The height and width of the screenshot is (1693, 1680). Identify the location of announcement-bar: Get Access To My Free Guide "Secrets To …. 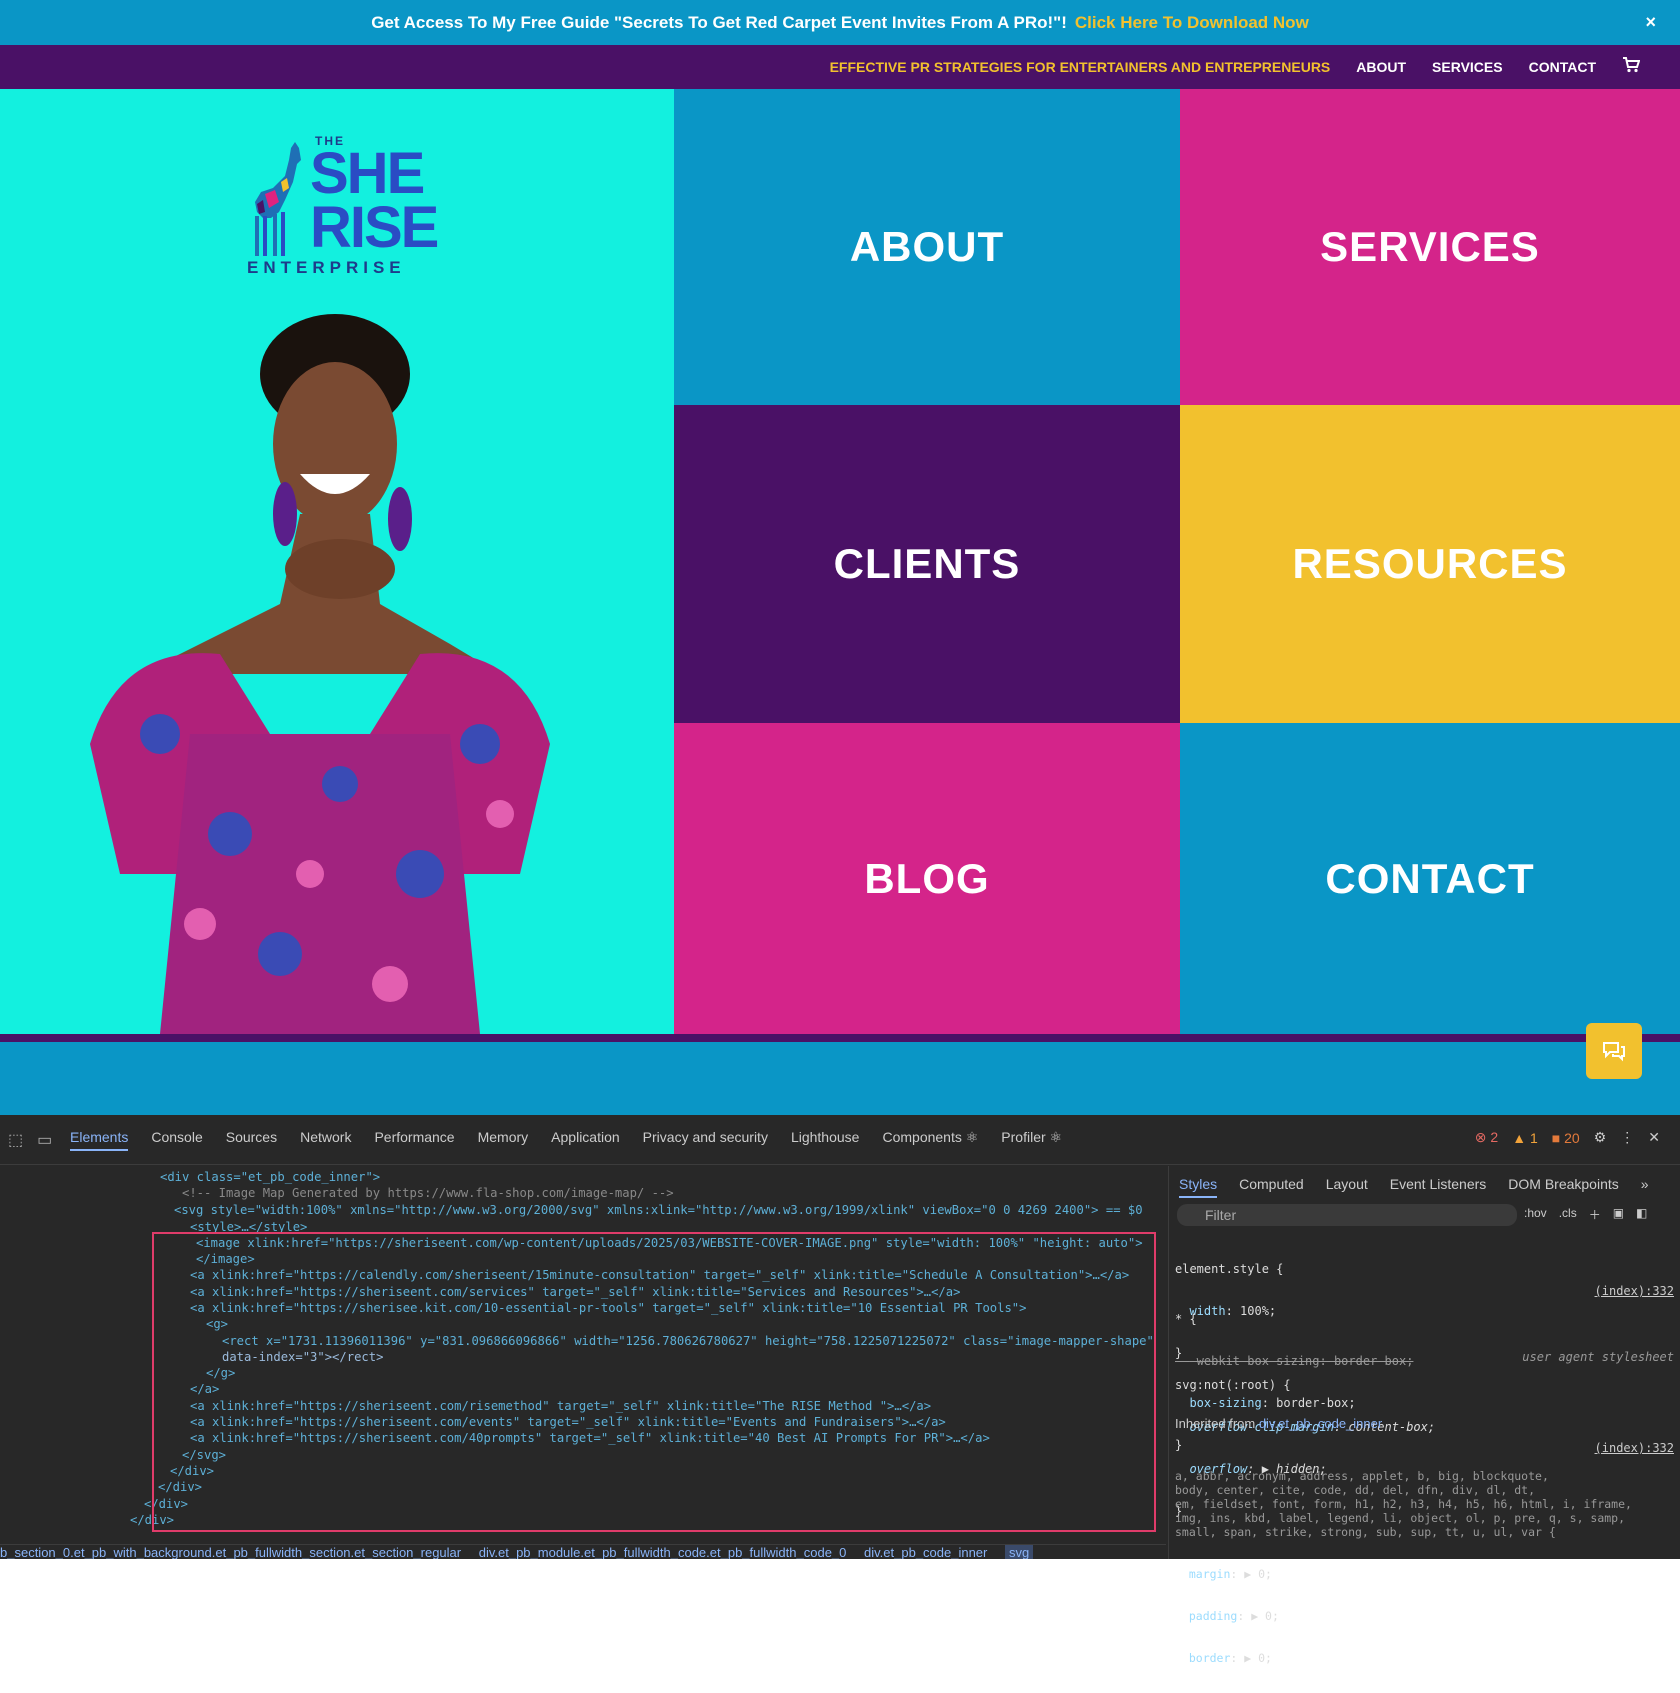
(840, 22).